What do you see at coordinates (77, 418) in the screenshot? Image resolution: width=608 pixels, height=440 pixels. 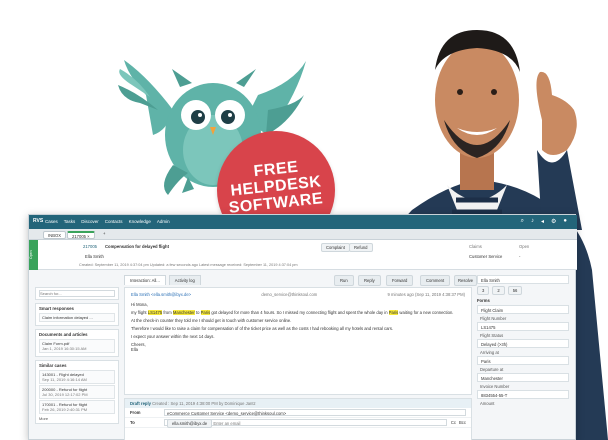 I see `more-link: More` at bounding box center [77, 418].